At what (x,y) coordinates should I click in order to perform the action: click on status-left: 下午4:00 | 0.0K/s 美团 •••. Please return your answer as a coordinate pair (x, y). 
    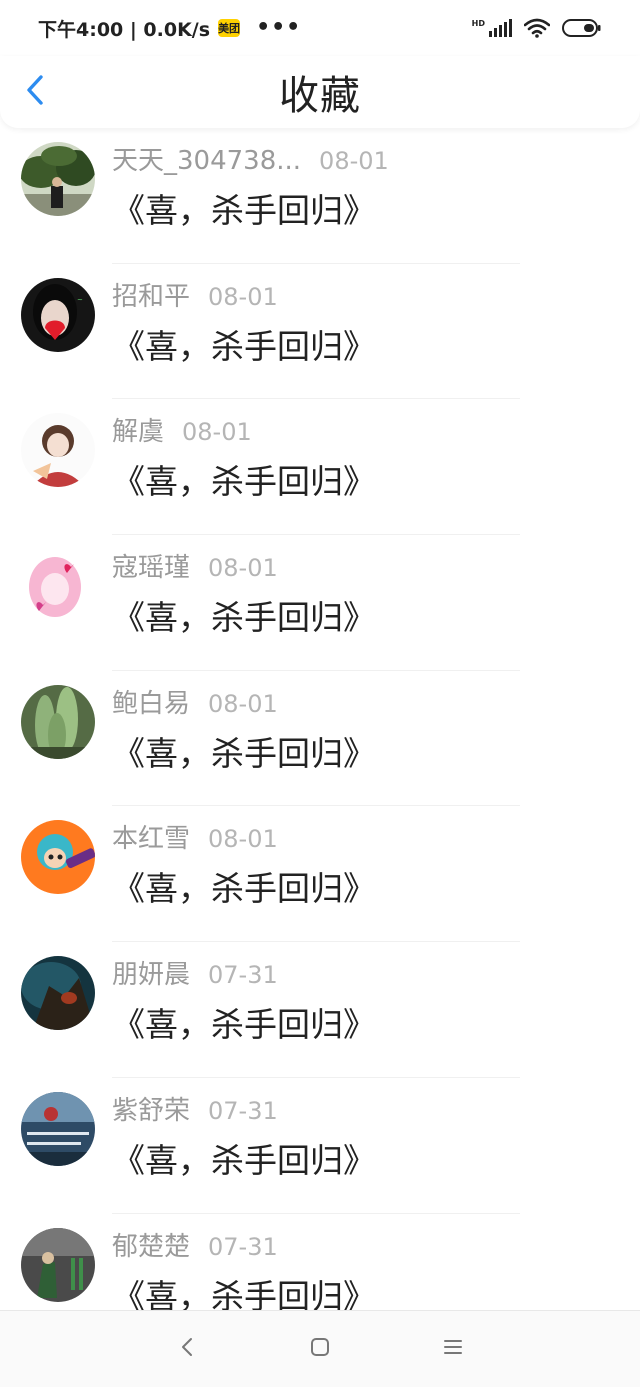
    Looking at the image, I should click on (169, 28).